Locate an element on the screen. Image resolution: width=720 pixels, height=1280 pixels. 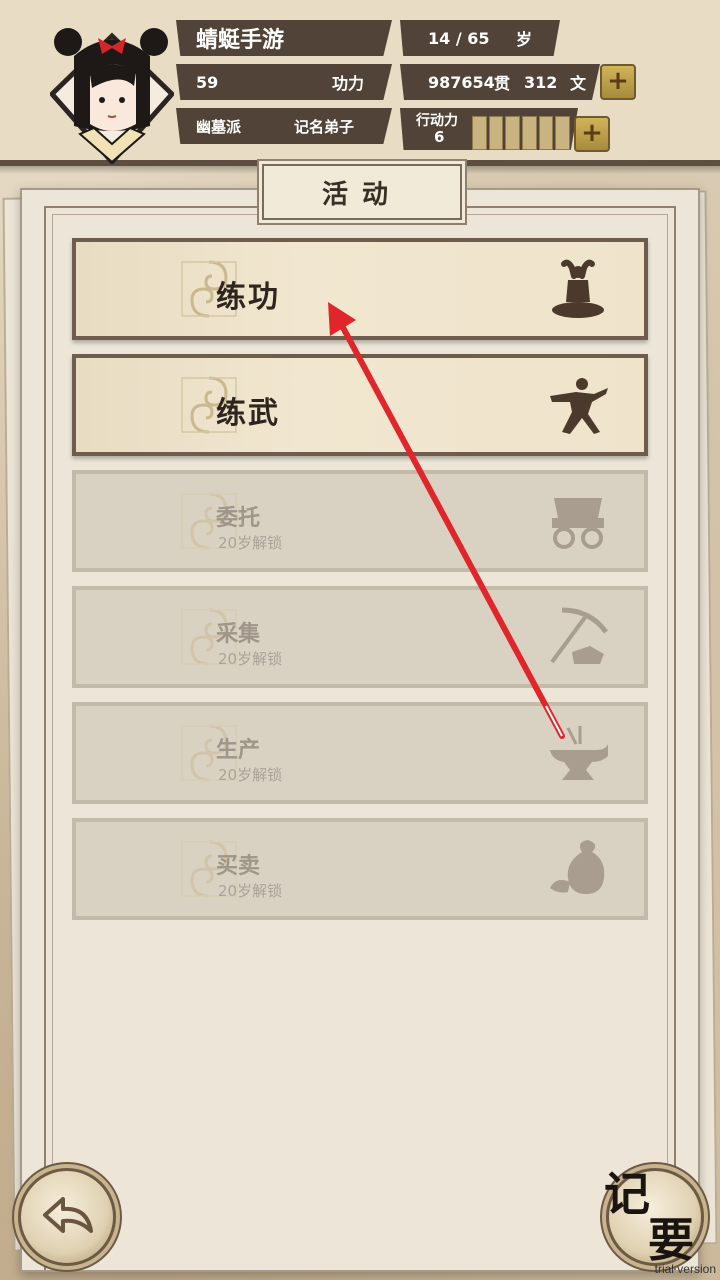
activity-title: 练武 is located at coordinates (248, 413).